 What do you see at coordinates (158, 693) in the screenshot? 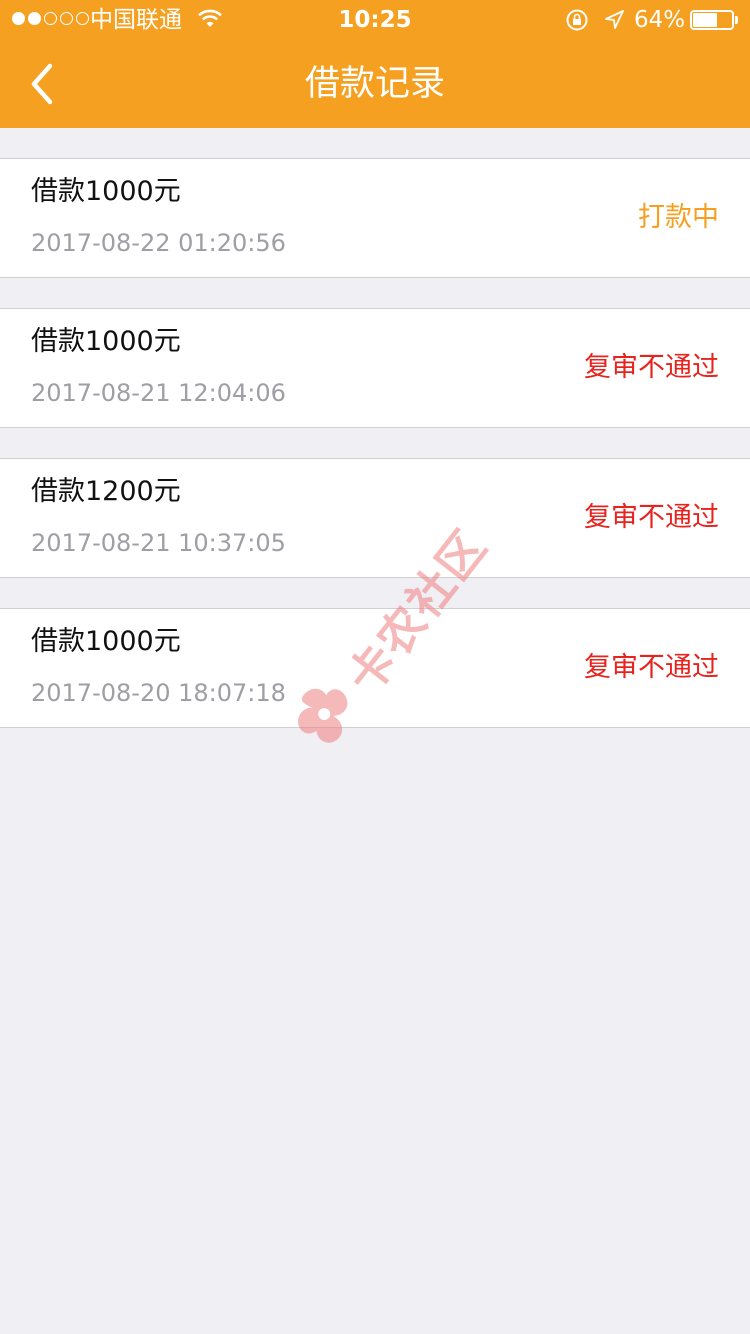
I see `loan-timestamp: 2017-08-20 18:07:18` at bounding box center [158, 693].